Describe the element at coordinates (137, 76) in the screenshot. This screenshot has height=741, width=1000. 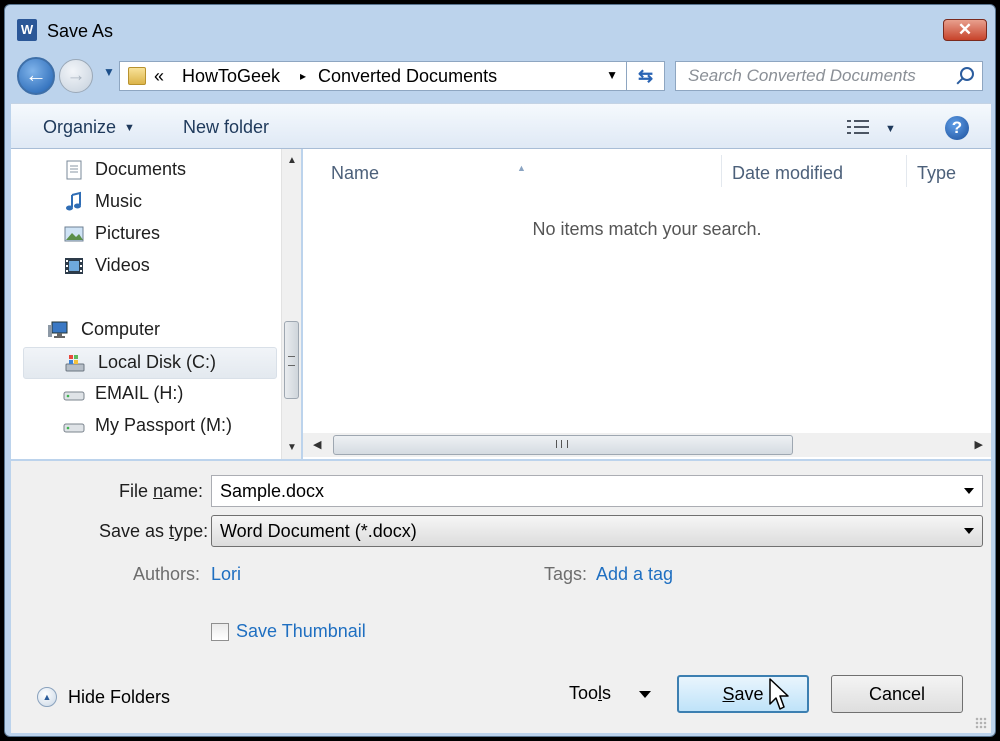
I see `folder-icon` at that location.